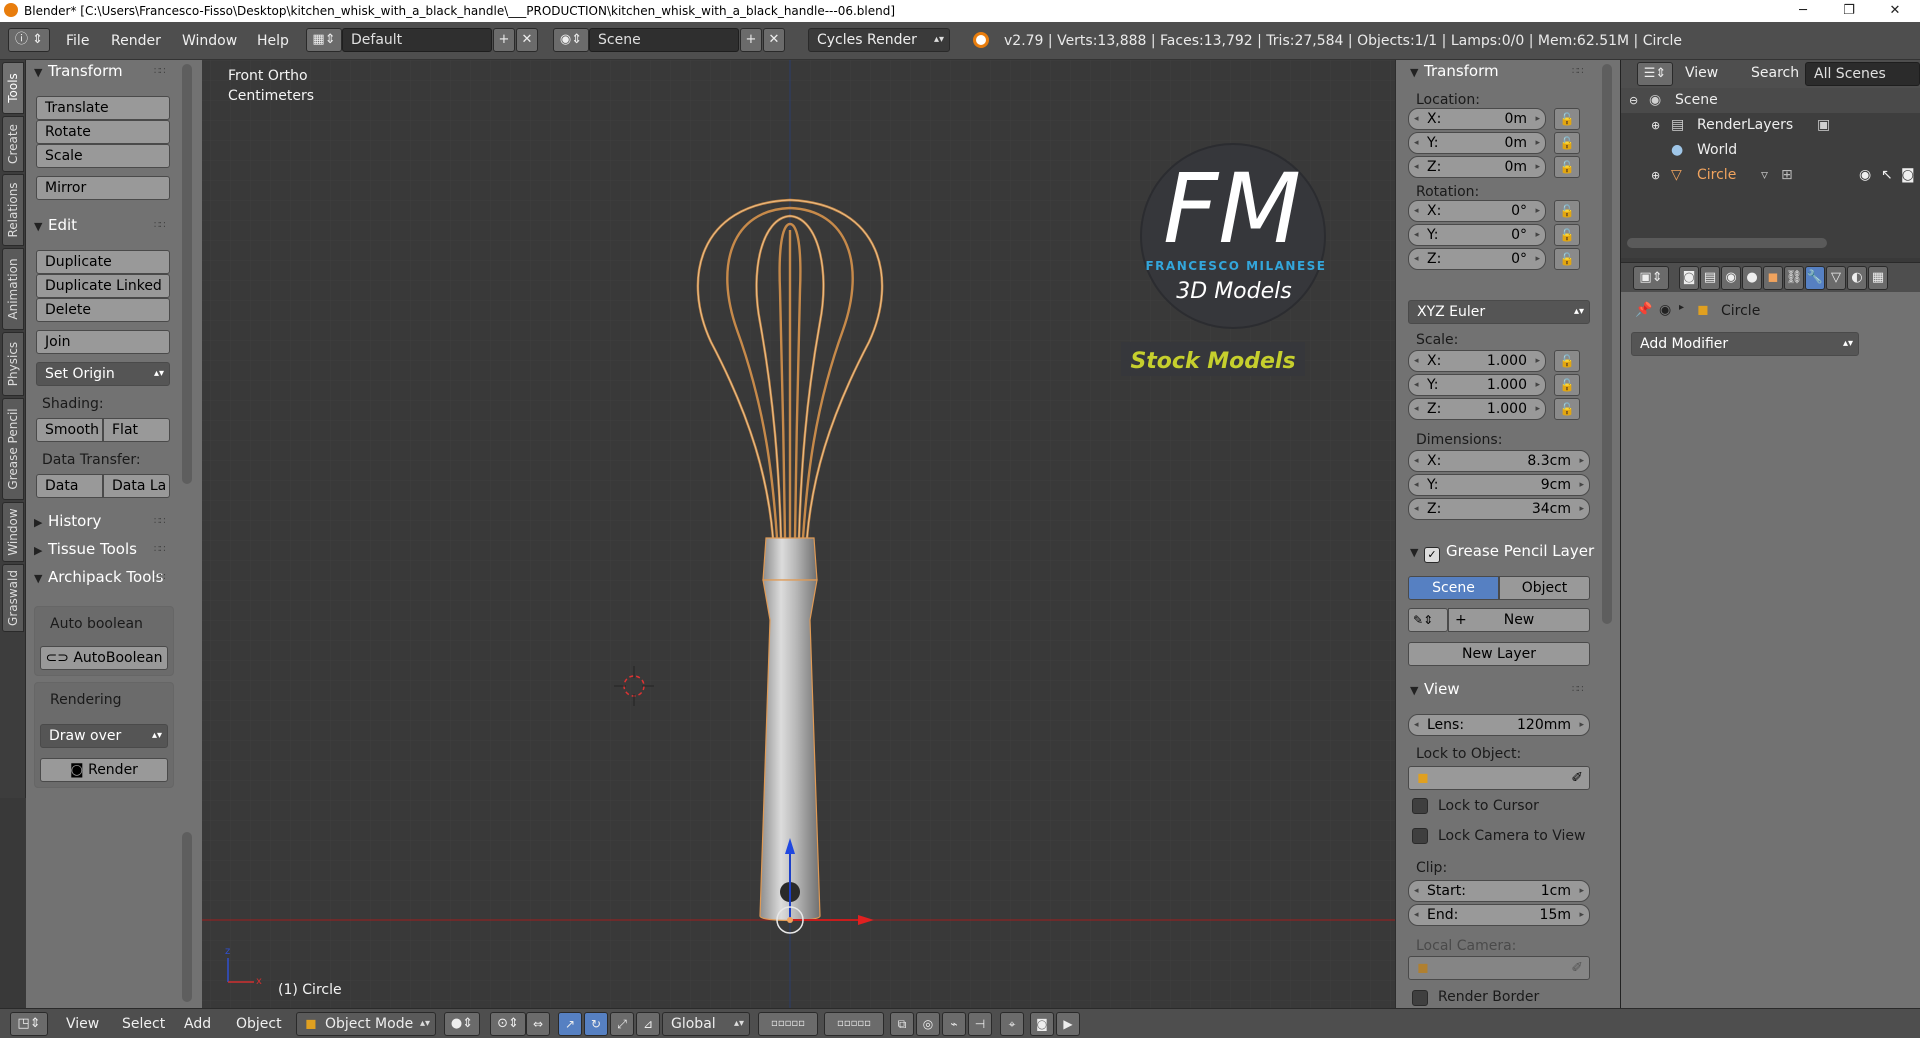  Describe the element at coordinates (143, 1024) in the screenshot. I see `menu-select: Select` at that location.